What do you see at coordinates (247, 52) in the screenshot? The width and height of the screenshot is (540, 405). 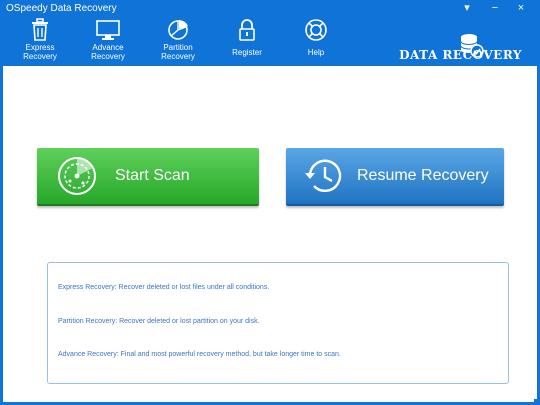 I see `toolbar-label: Register` at bounding box center [247, 52].